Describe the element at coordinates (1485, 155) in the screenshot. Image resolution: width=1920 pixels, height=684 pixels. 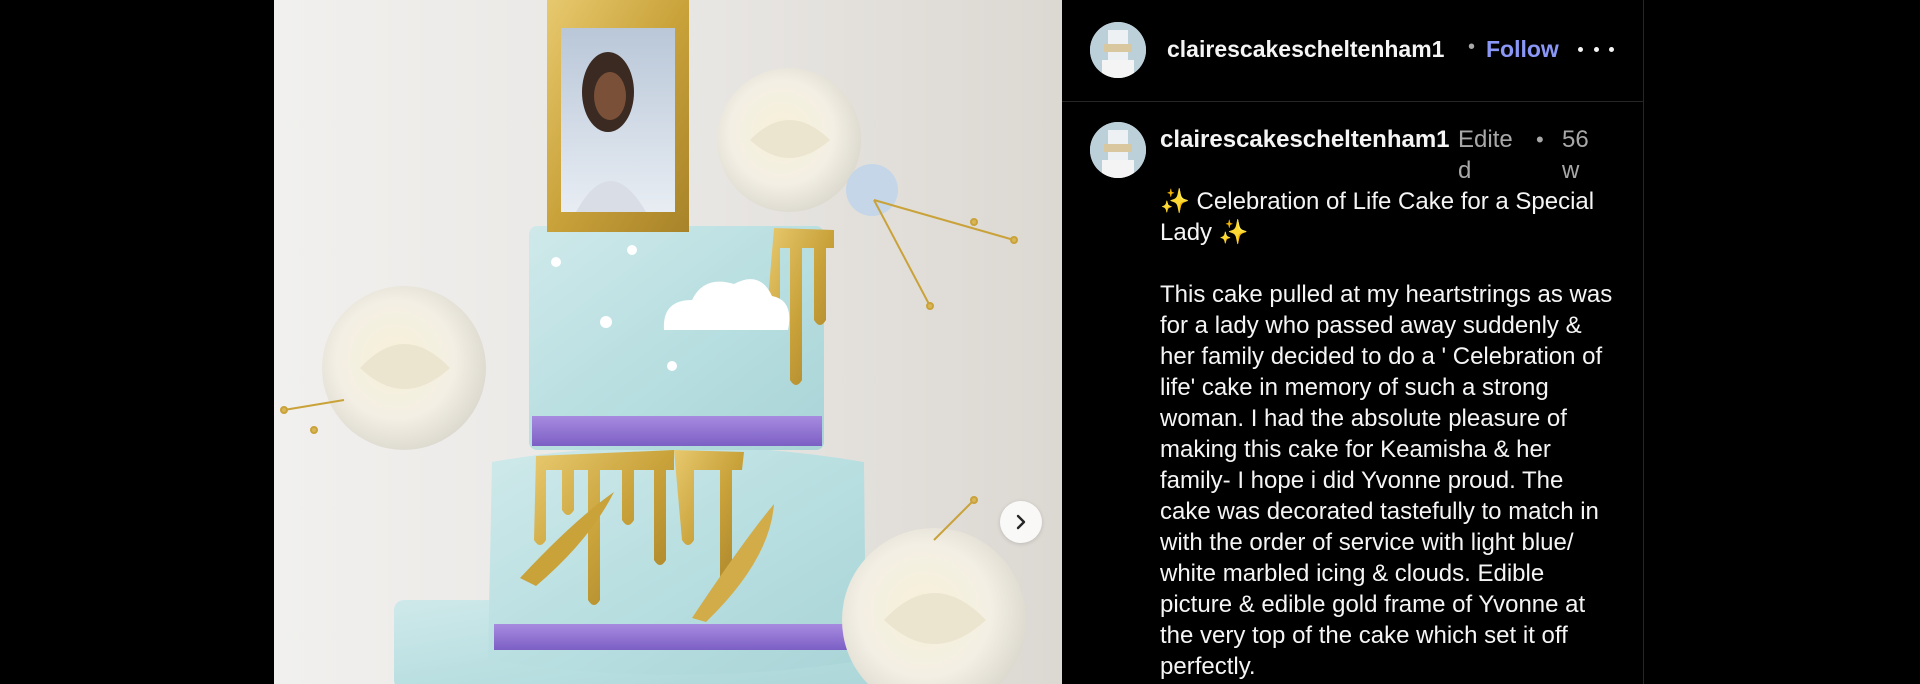
I see `edited-label: Edited` at that location.